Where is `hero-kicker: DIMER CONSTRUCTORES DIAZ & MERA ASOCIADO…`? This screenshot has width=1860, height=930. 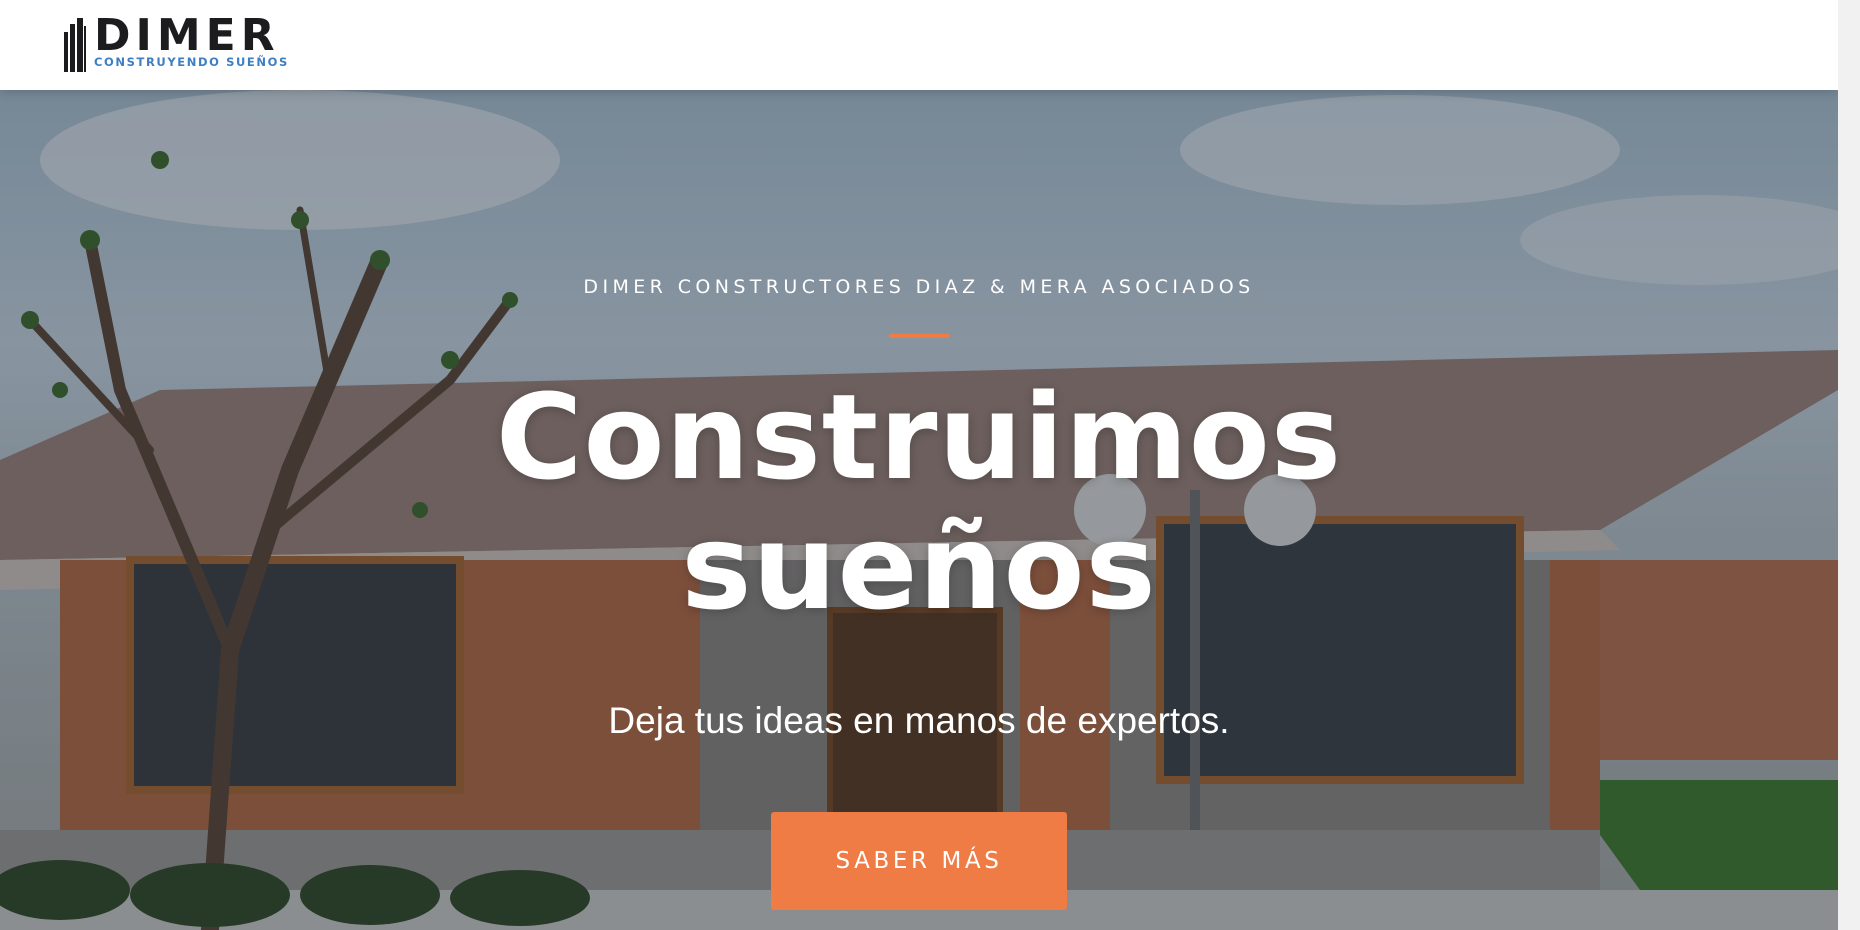
hero-kicker: DIMER CONSTRUCTORES DIAZ & MERA ASOCIADO… is located at coordinates (919, 287).